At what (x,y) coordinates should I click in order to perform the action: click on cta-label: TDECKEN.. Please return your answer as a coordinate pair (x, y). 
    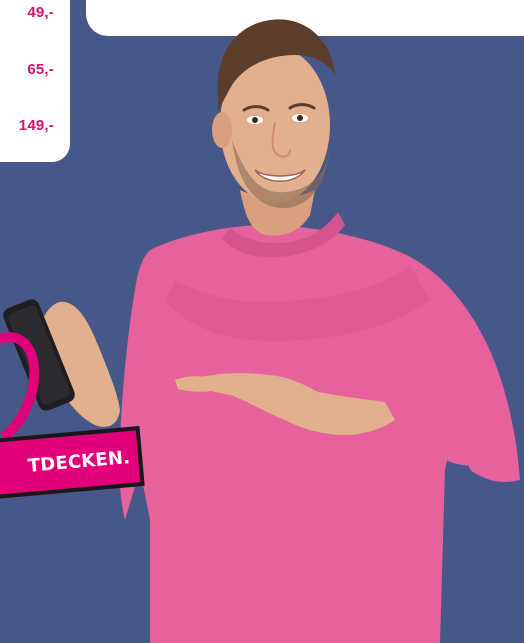
    Looking at the image, I should click on (79, 461).